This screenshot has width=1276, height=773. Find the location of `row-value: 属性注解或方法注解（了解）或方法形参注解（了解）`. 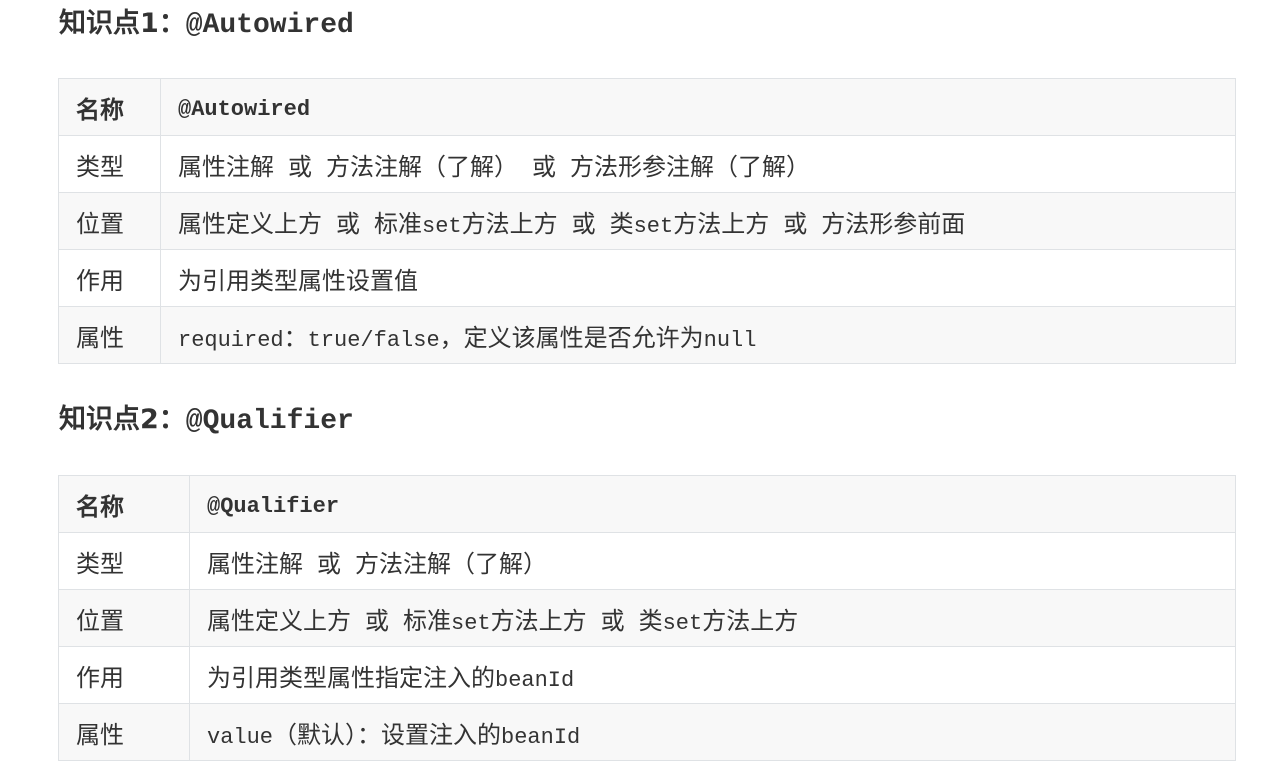

row-value: 属性注解或方法注解（了解）或方法形参注解（了解） is located at coordinates (698, 164).